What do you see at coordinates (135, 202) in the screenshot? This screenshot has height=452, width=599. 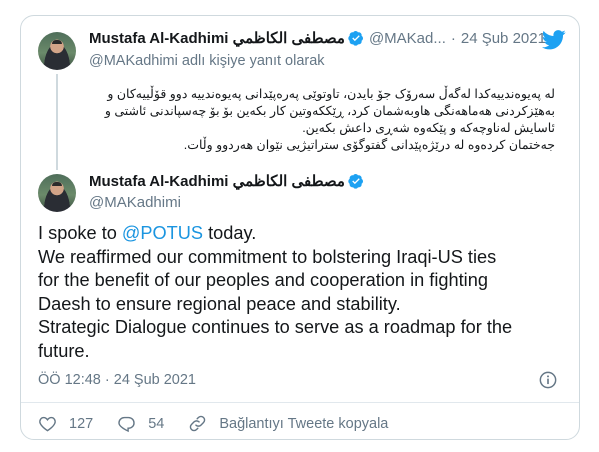 I see `author-handle: @MAKadhimi` at bounding box center [135, 202].